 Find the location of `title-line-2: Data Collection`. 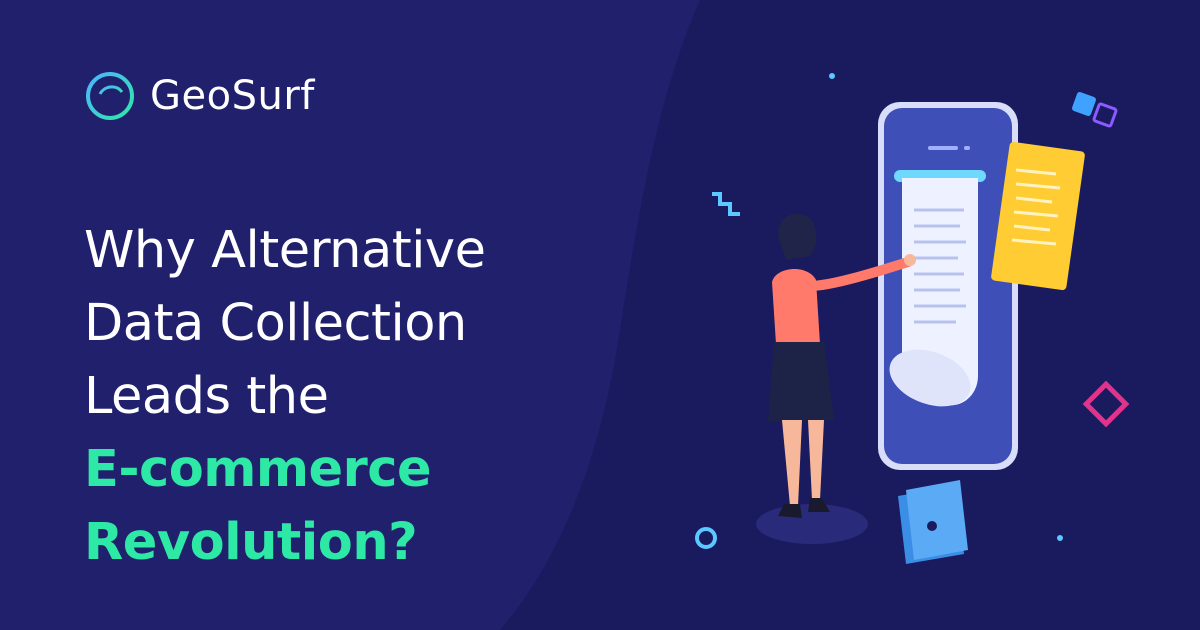

title-line-2: Data Collection is located at coordinates (275, 323).